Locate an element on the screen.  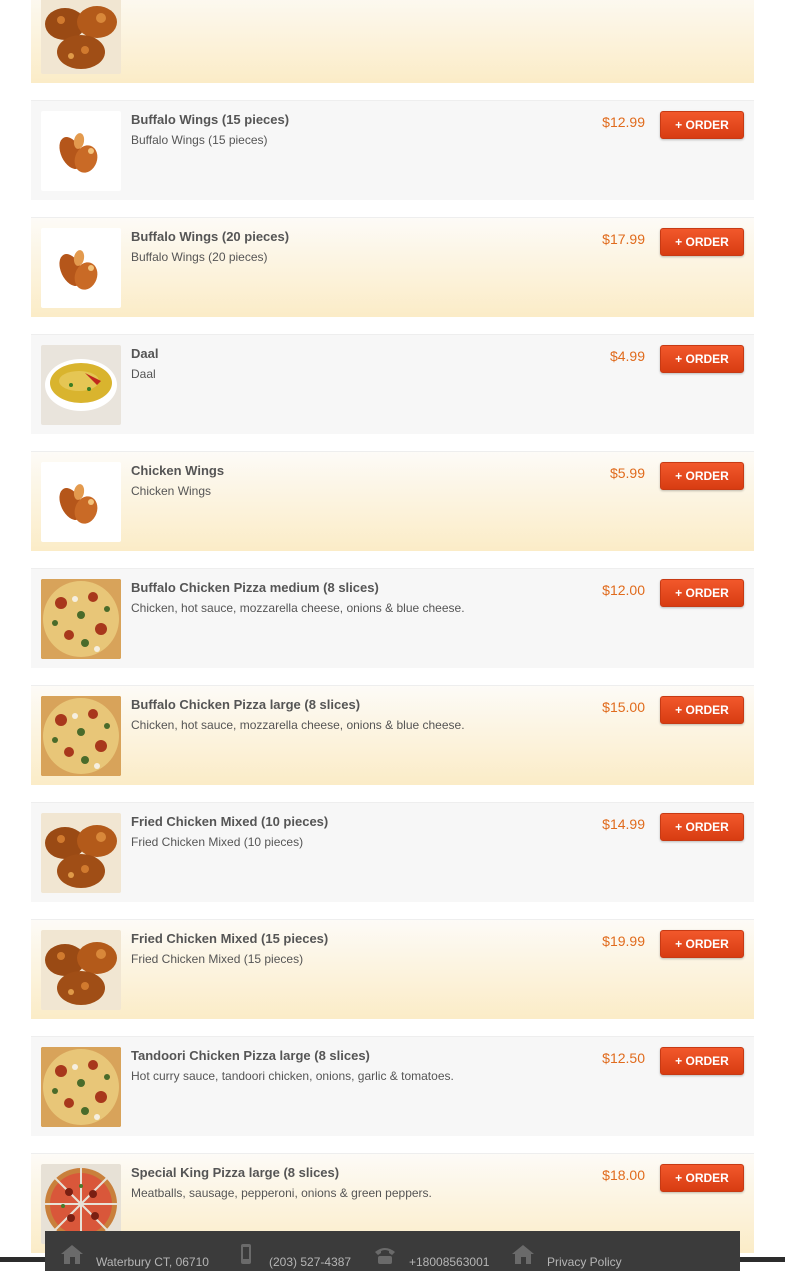
menu-item-price: $12.99 is located at coordinates (623, 122).